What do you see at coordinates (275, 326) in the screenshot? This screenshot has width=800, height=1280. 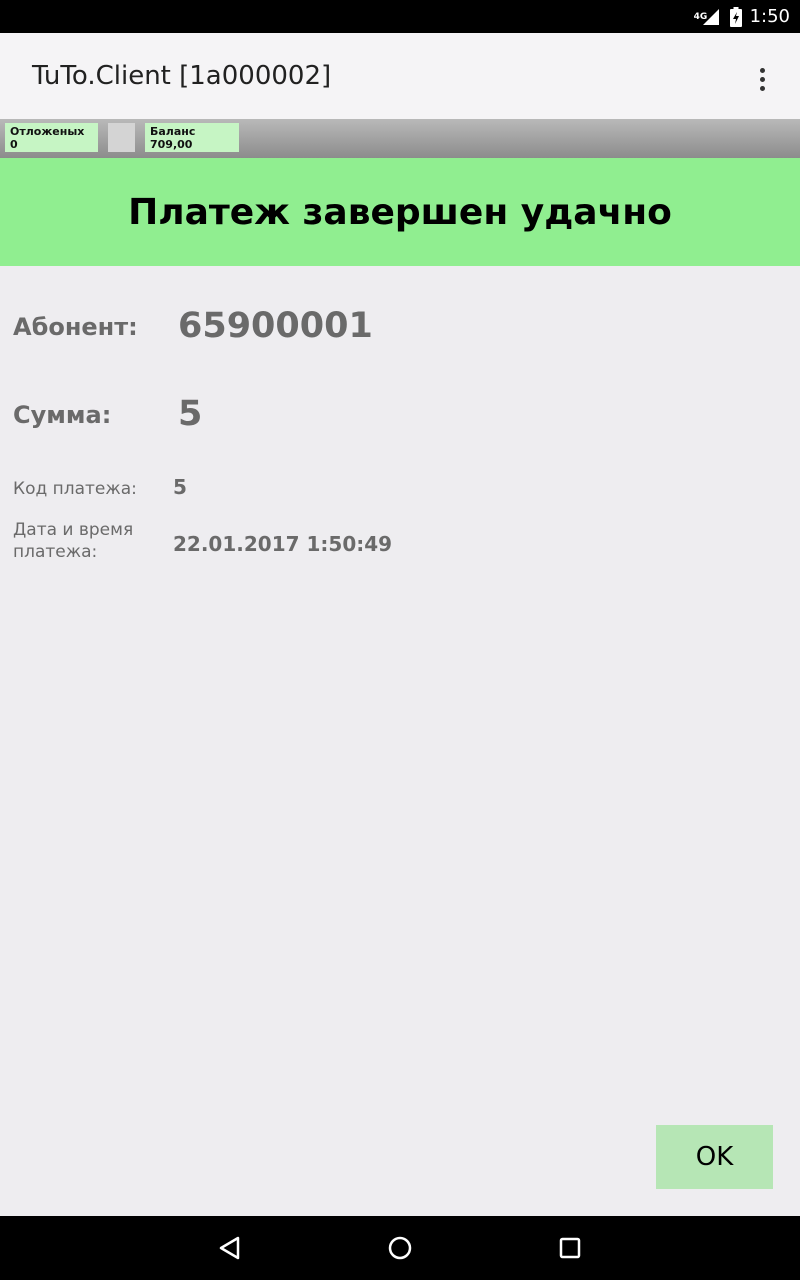 I see `subscriber-value: 65900001` at bounding box center [275, 326].